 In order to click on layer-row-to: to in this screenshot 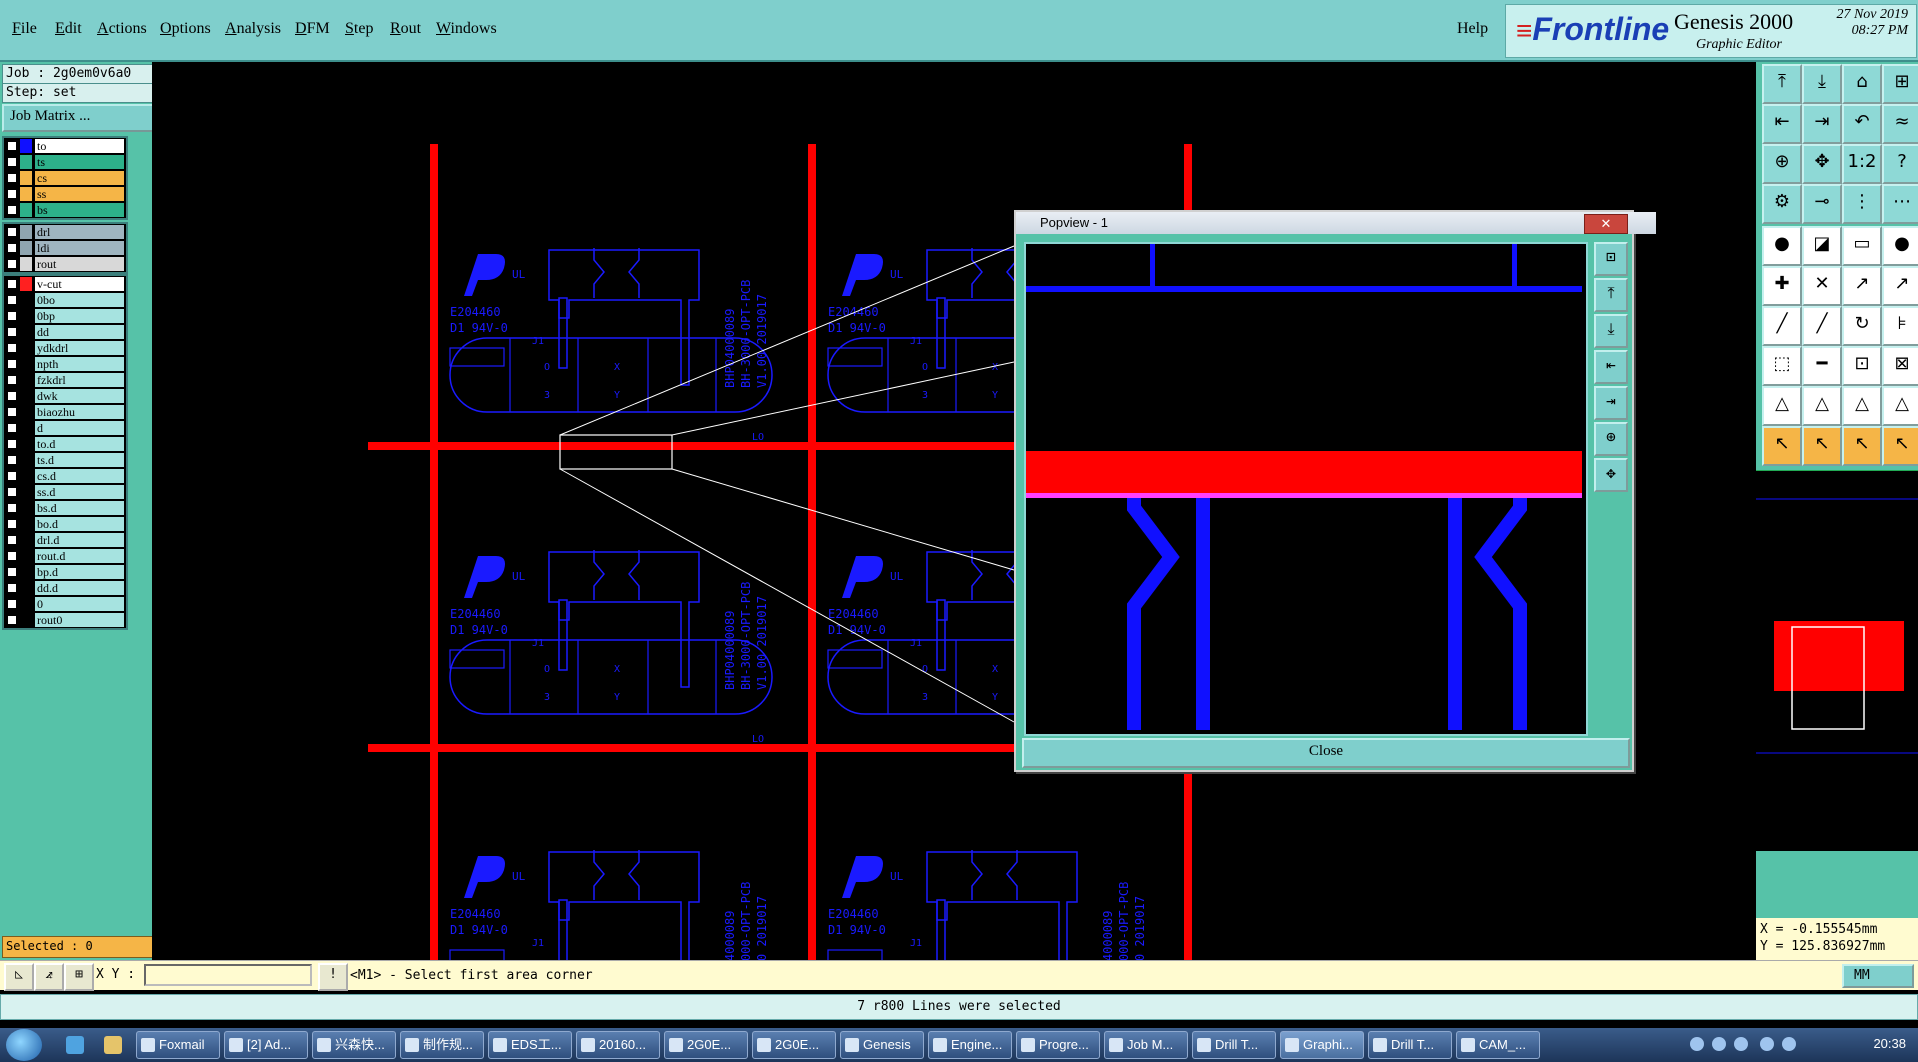, I will do `click(65, 146)`.